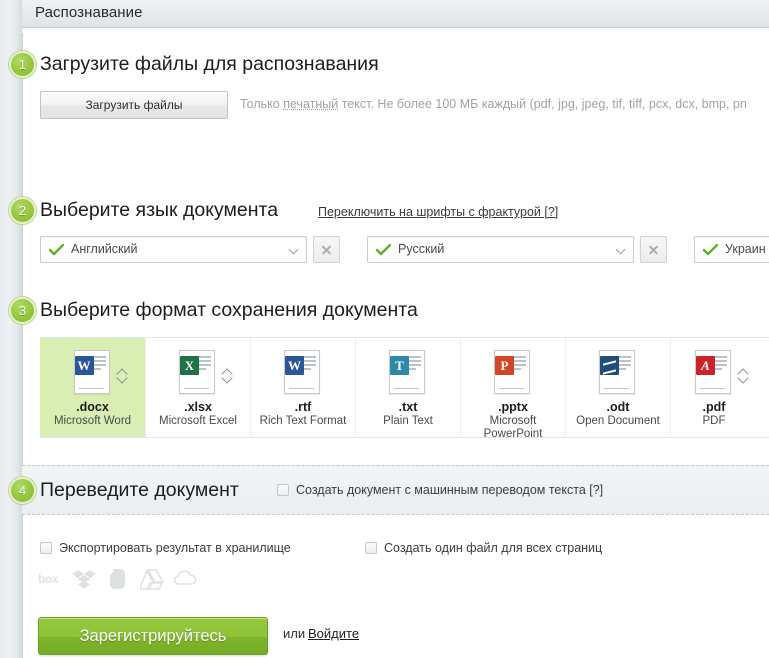 Image resolution: width=769 pixels, height=658 pixels. Describe the element at coordinates (104, 249) in the screenshot. I see `language-select-1-value: Английский` at that location.